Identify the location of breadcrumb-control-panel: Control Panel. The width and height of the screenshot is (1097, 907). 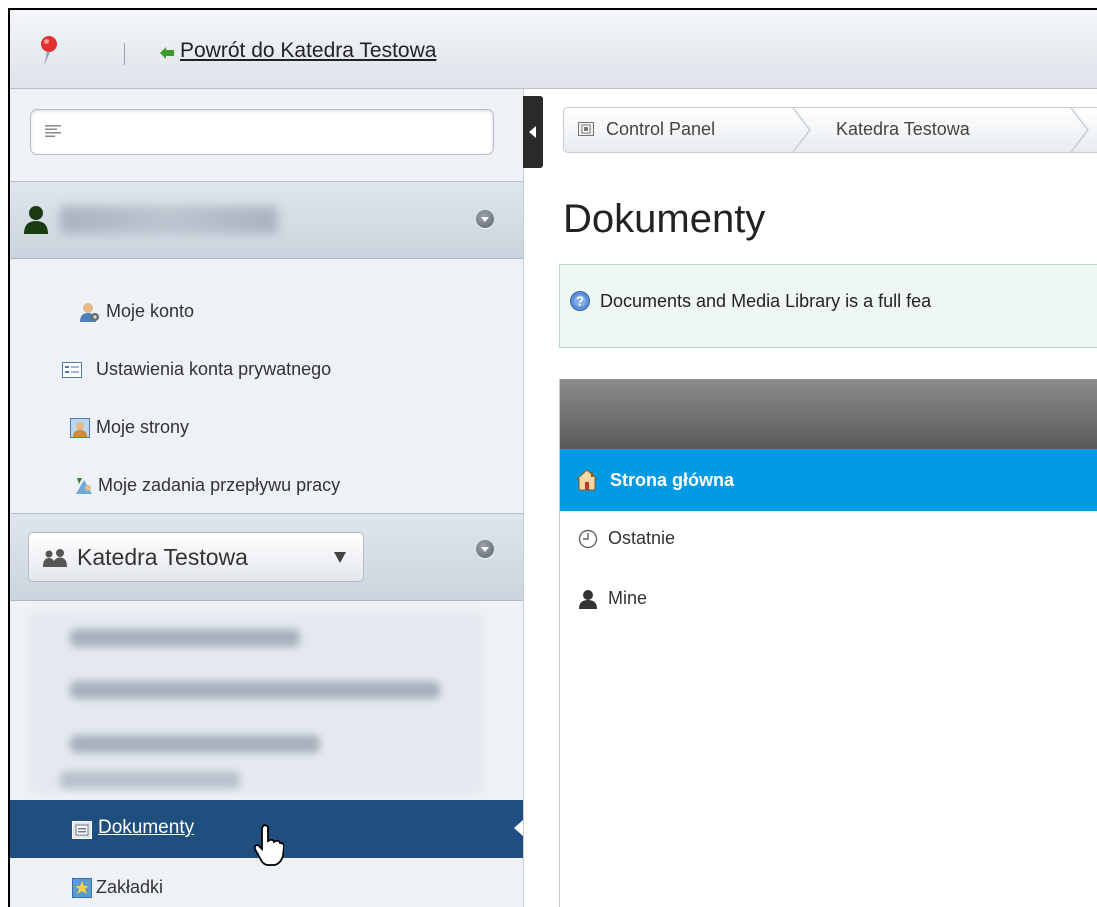
(660, 129).